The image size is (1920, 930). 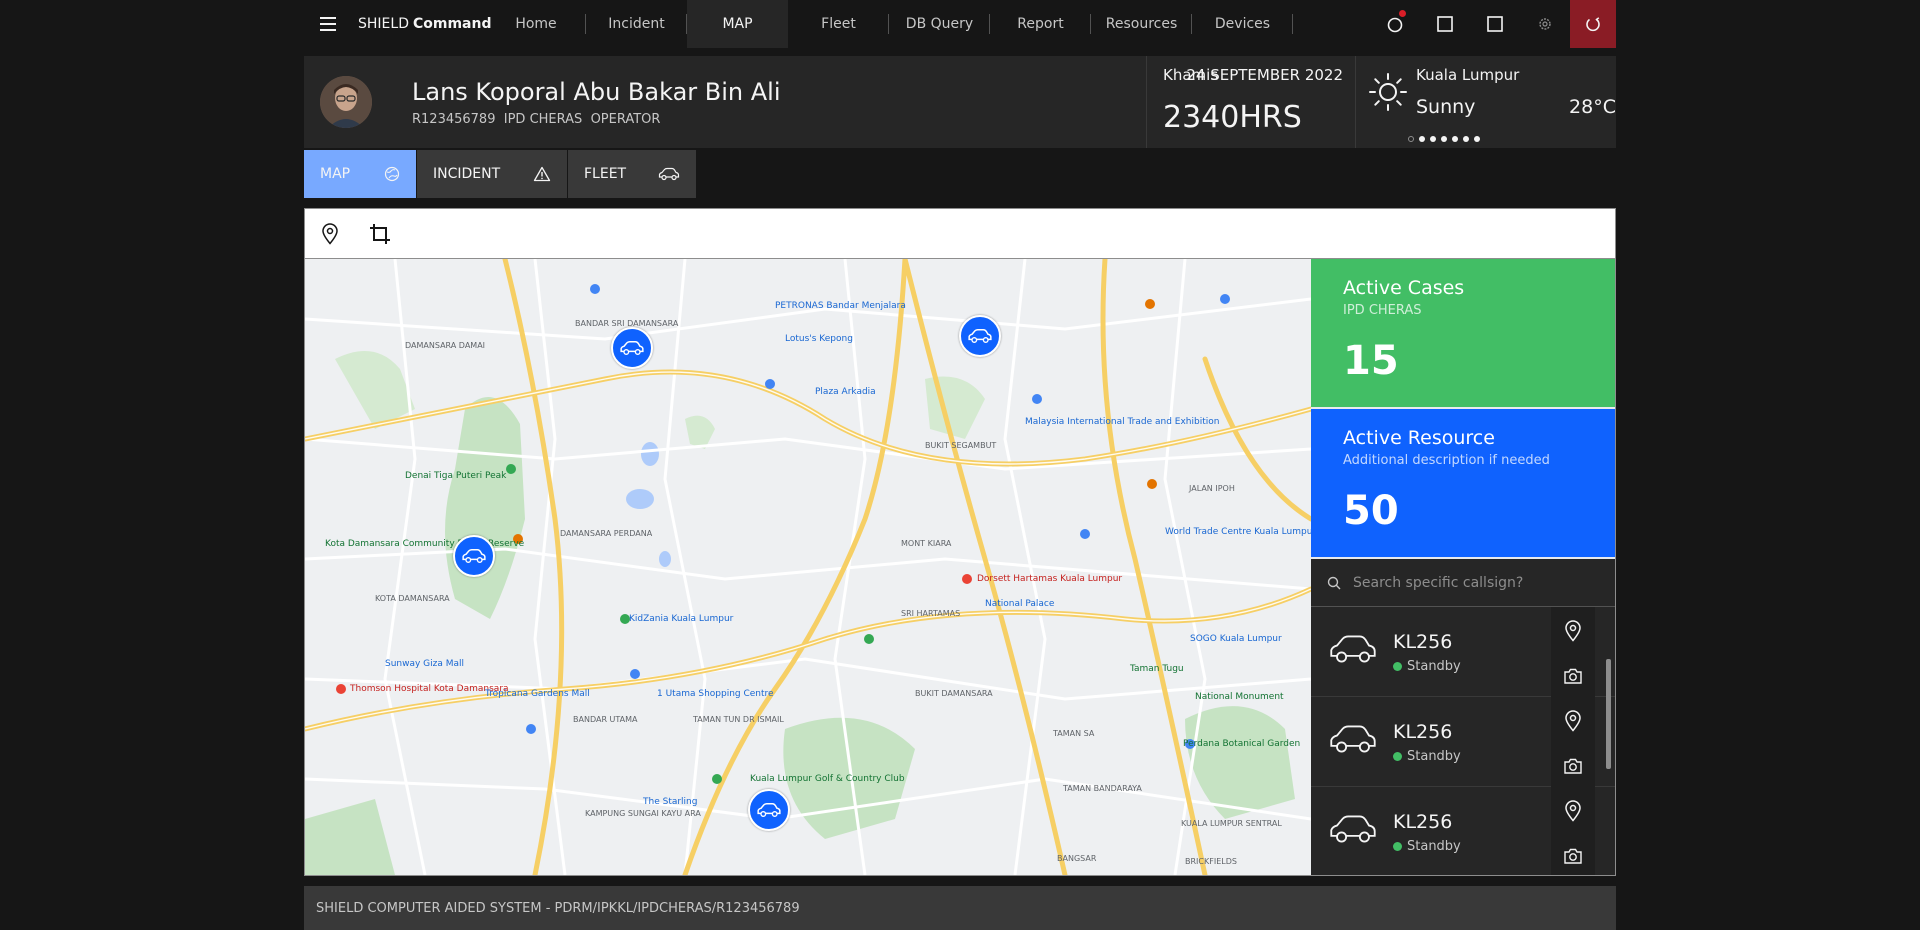 What do you see at coordinates (596, 92) in the screenshot?
I see `user-name: Lans Koporal Abu Bakar Bin Ali` at bounding box center [596, 92].